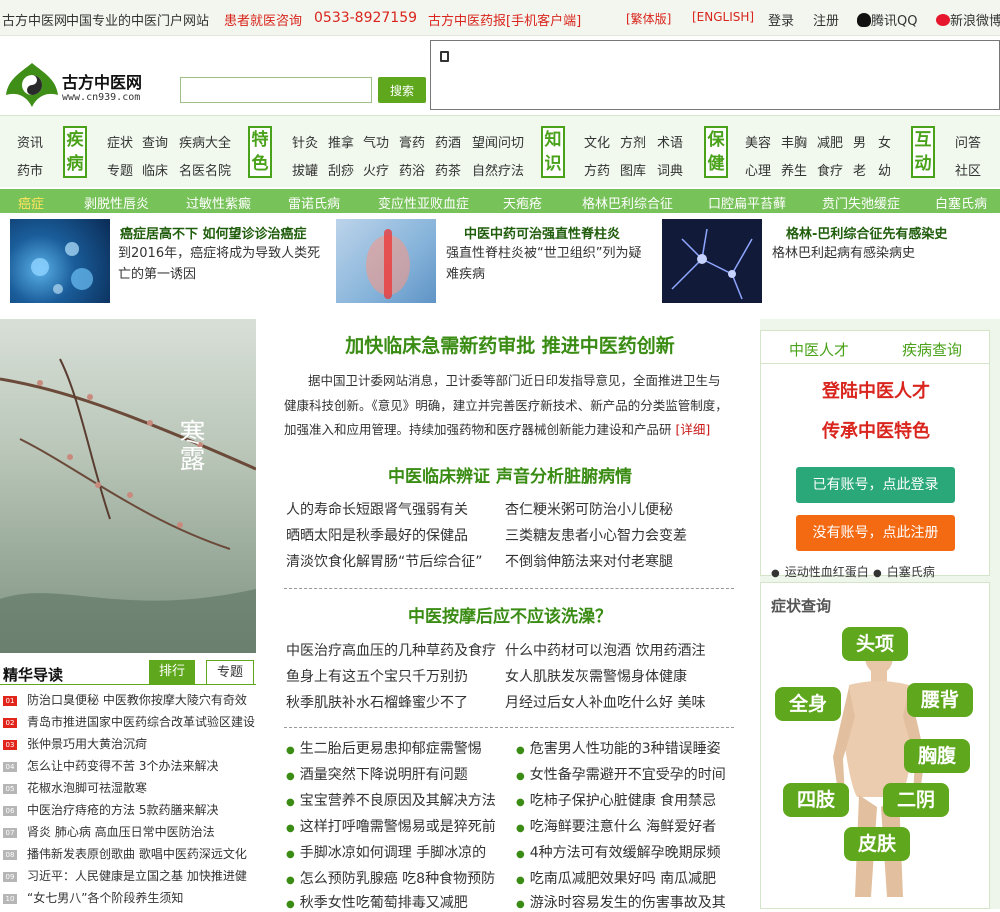 The image size is (1000, 912). What do you see at coordinates (30, 169) in the screenshot?
I see `nav-market: 药市` at bounding box center [30, 169].